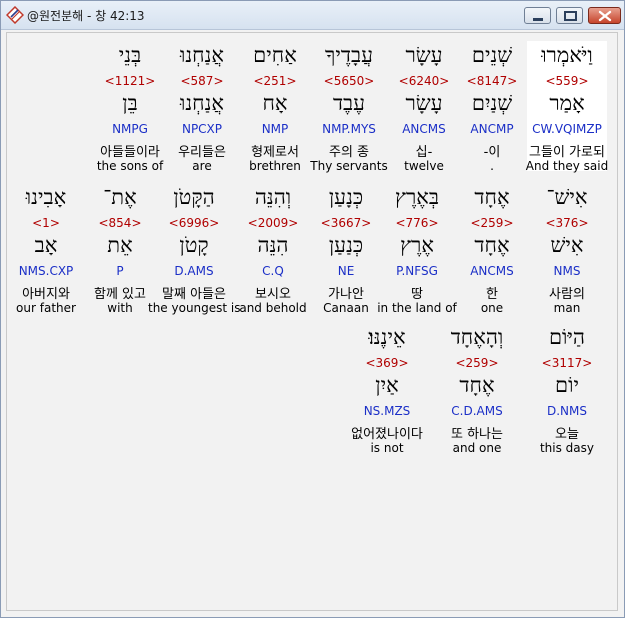 The width and height of the screenshot is (625, 618). Describe the element at coordinates (567, 448) in the screenshot. I see `english-gloss: this dasy` at that location.